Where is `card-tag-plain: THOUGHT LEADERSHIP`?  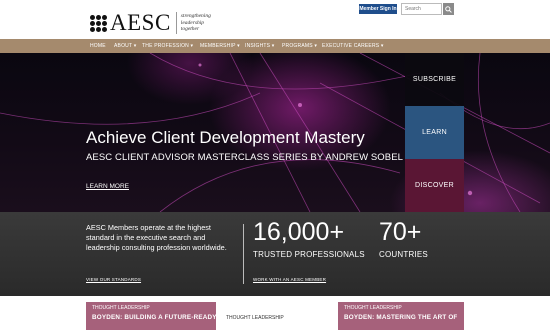 card-tag-plain: THOUGHT LEADERSHIP is located at coordinates (255, 318).